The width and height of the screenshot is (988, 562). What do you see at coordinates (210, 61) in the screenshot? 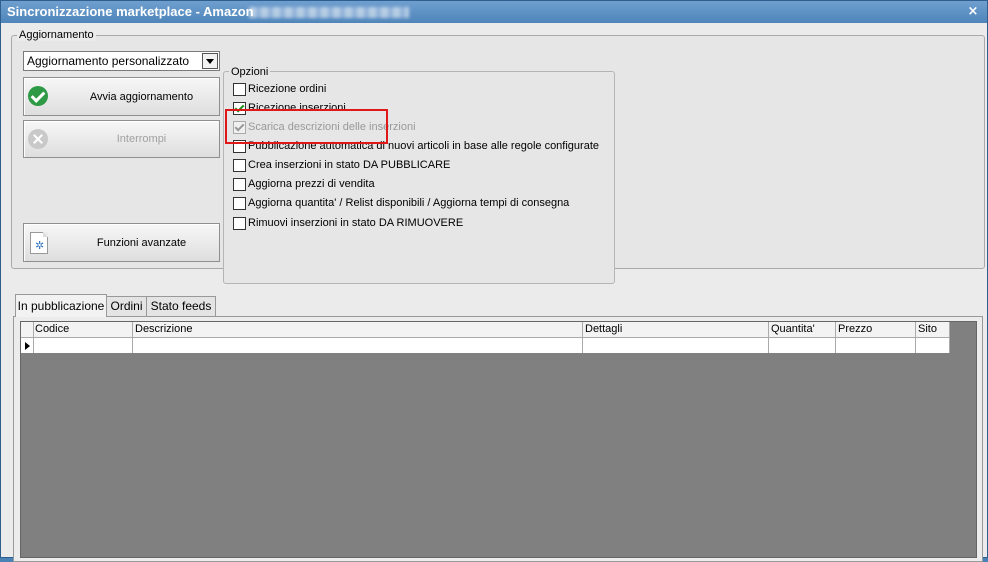
I see `chevron-down-icon` at bounding box center [210, 61].